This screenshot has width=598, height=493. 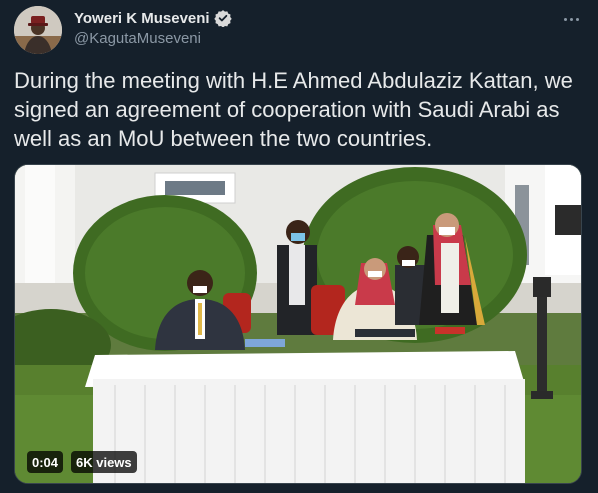 What do you see at coordinates (571, 19) in the screenshot?
I see `more-options-icon` at bounding box center [571, 19].